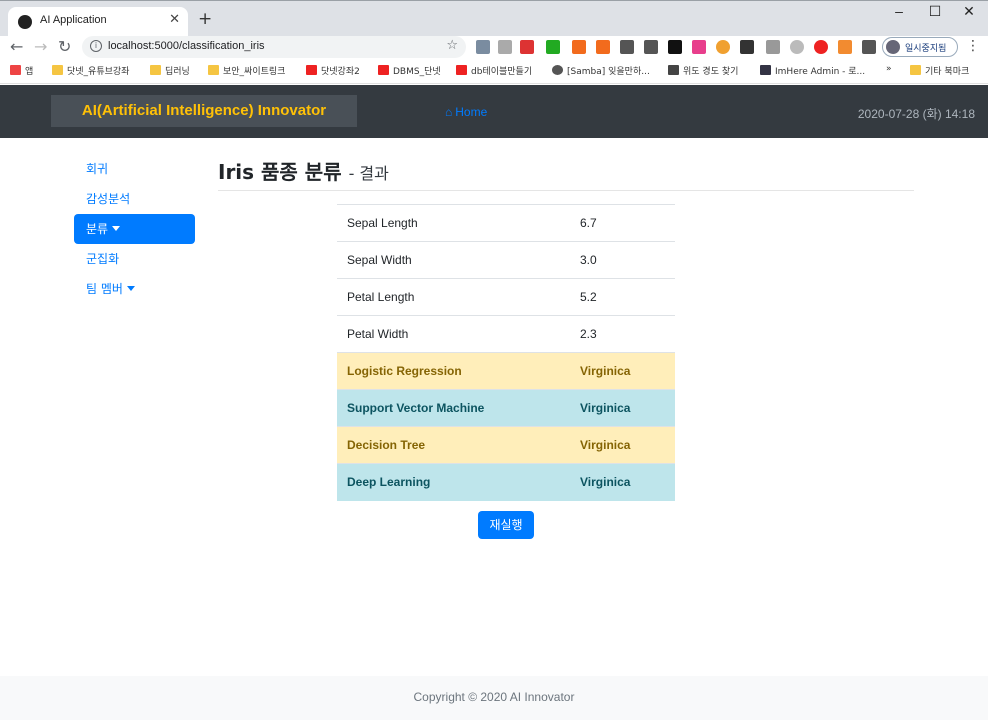 This screenshot has height=720, width=988. Describe the element at coordinates (453, 334) in the screenshot. I see `row-label: Petal Width` at that location.